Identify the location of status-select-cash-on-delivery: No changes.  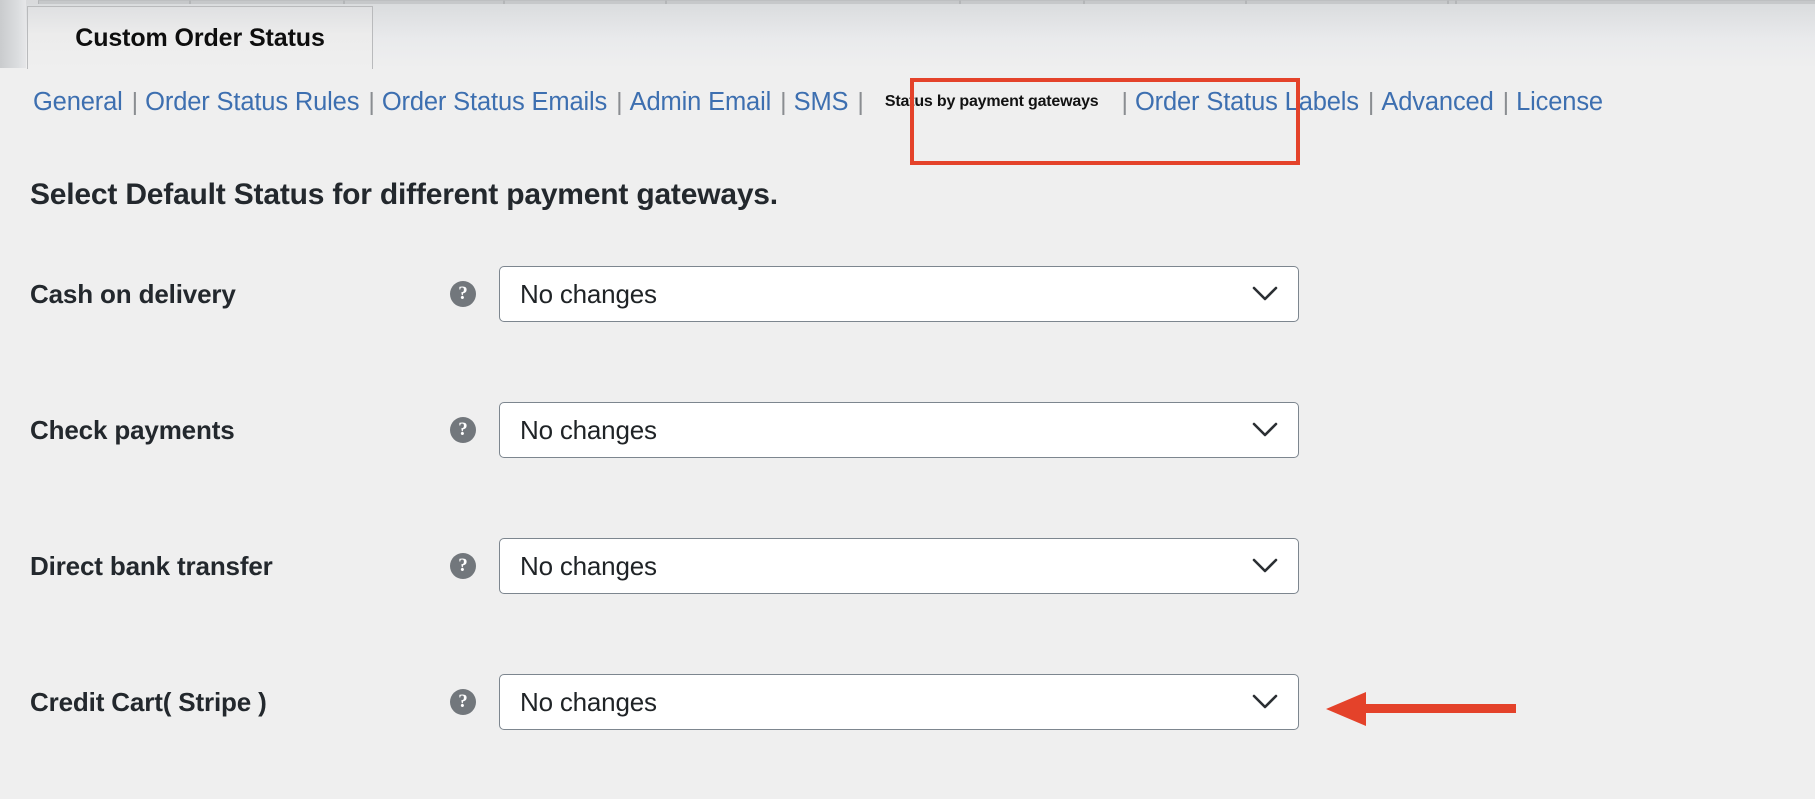
(899, 294).